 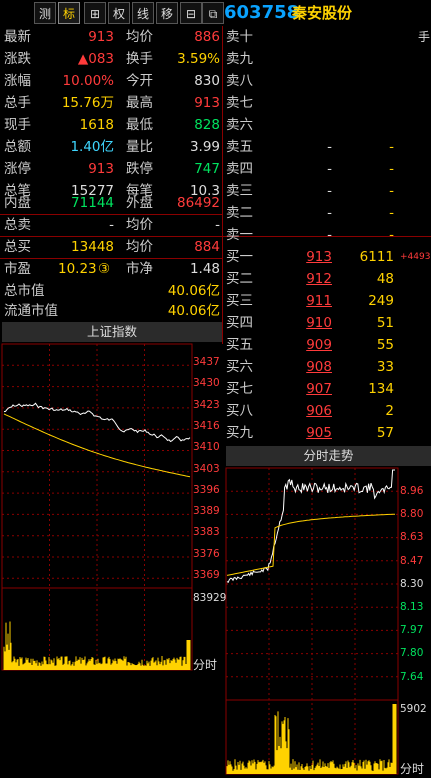 What do you see at coordinates (327, 169) in the screenshot?
I see `ask-level-row: 卖四 - -` at bounding box center [327, 169].